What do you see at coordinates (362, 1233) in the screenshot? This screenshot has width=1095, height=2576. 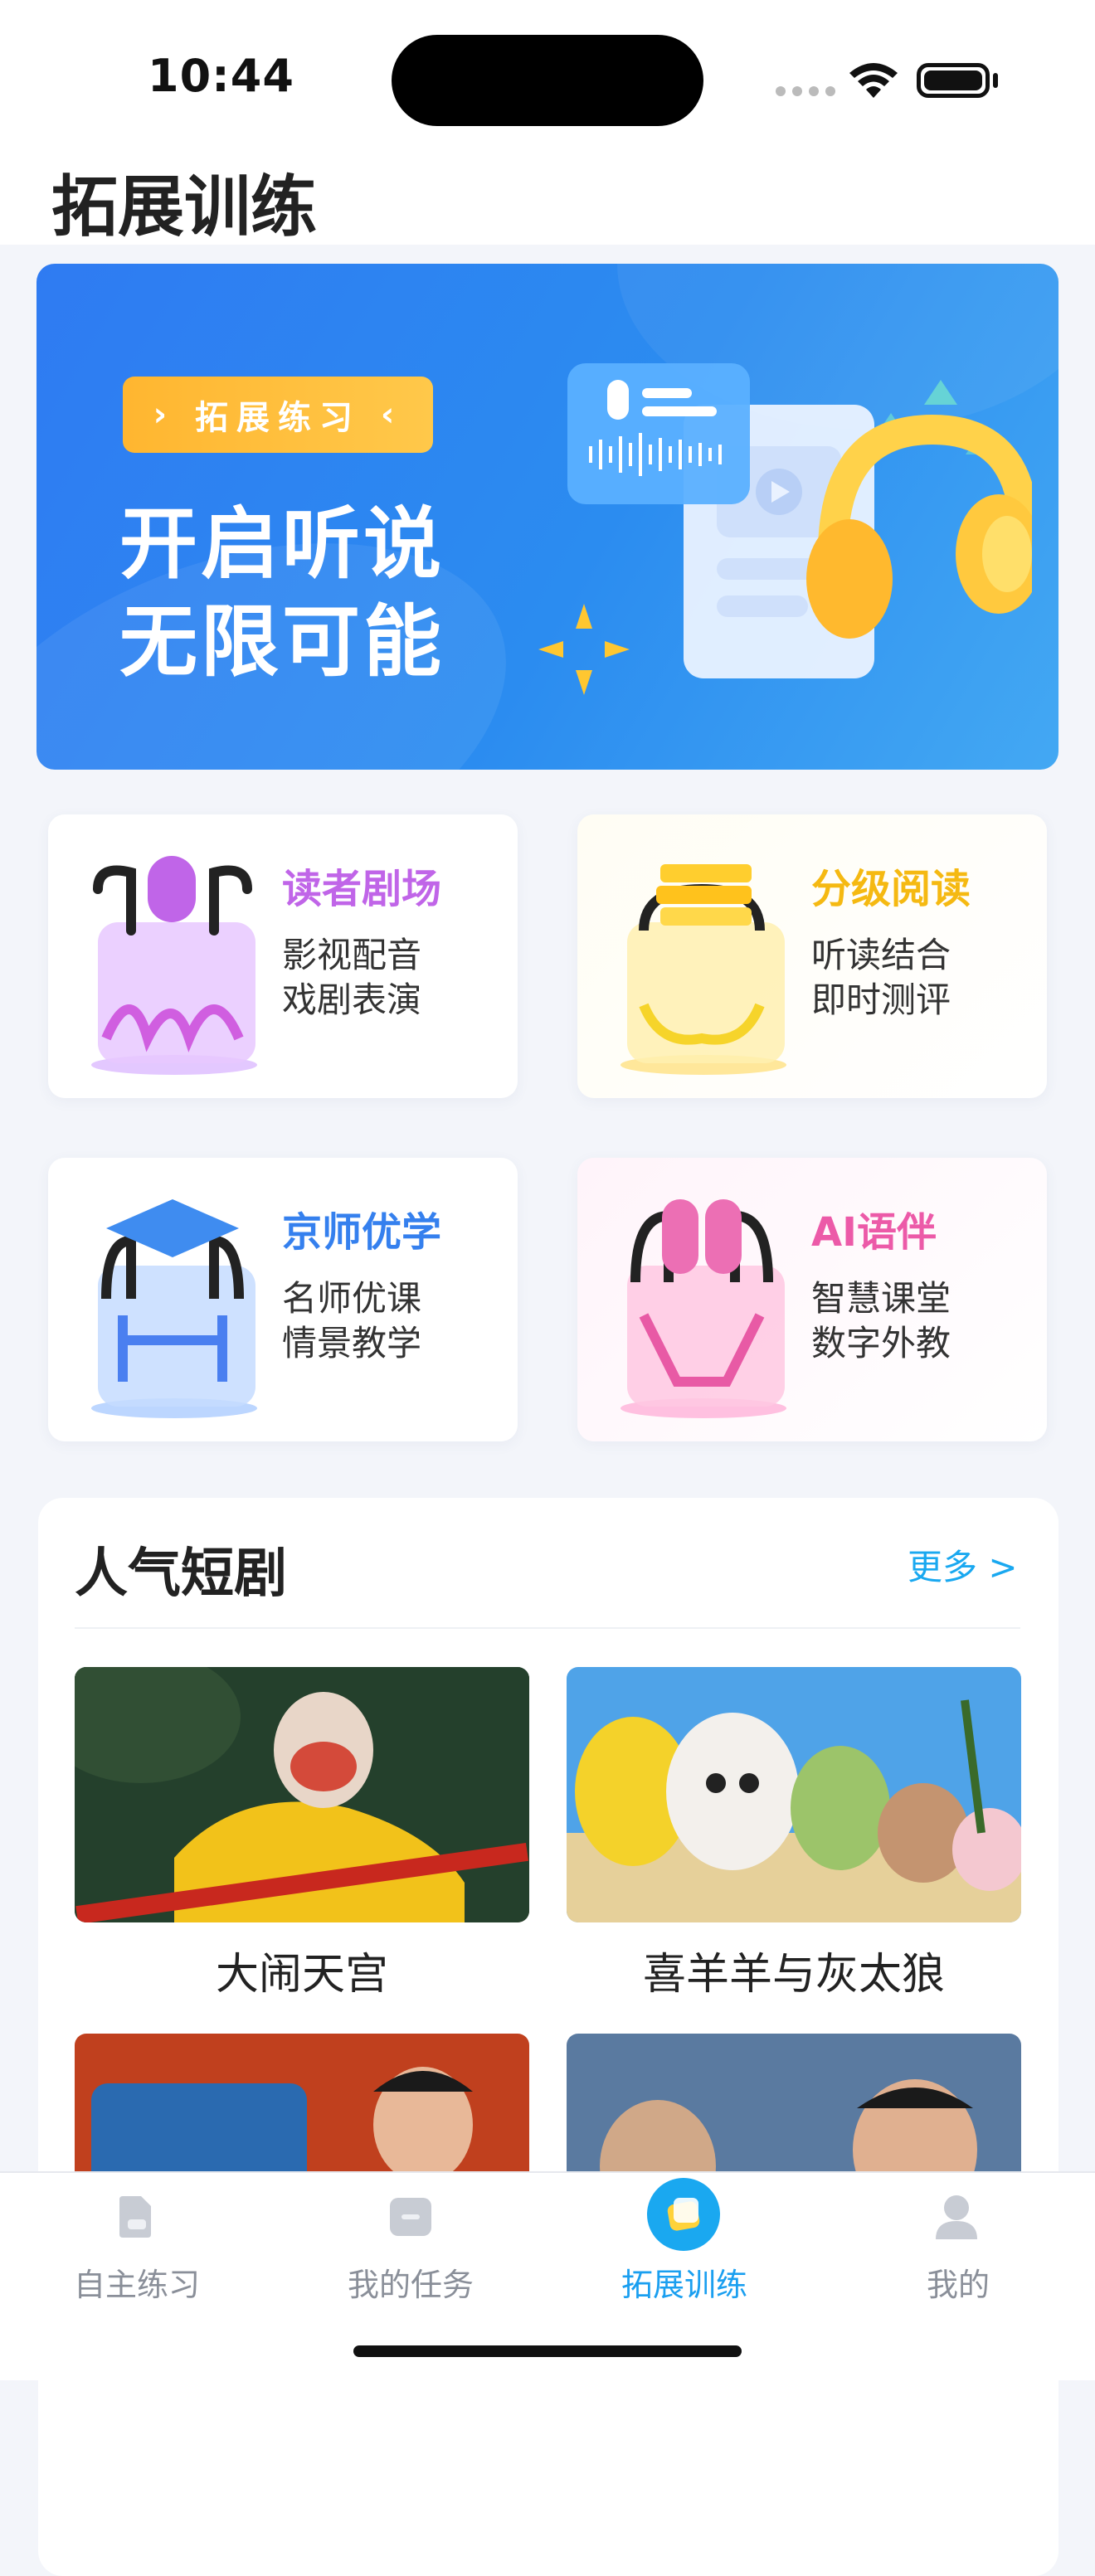 I see `feature-title: 京师优学` at bounding box center [362, 1233].